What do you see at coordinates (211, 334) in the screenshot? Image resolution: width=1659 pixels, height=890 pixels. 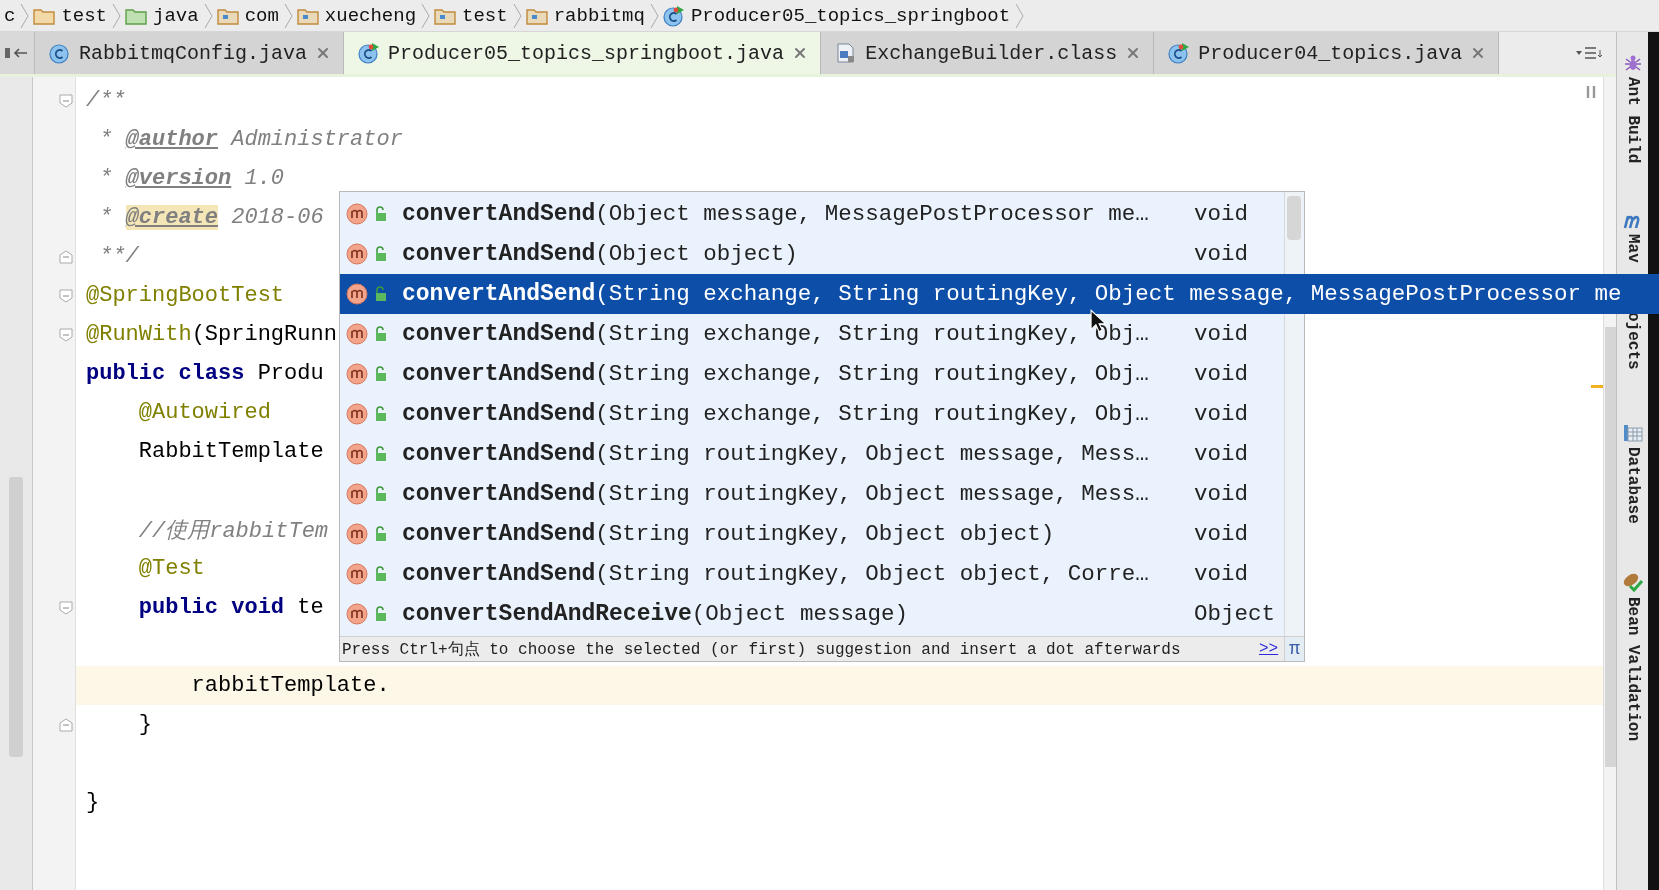 I see `code-line: @RunWith(SpringRunn` at bounding box center [211, 334].